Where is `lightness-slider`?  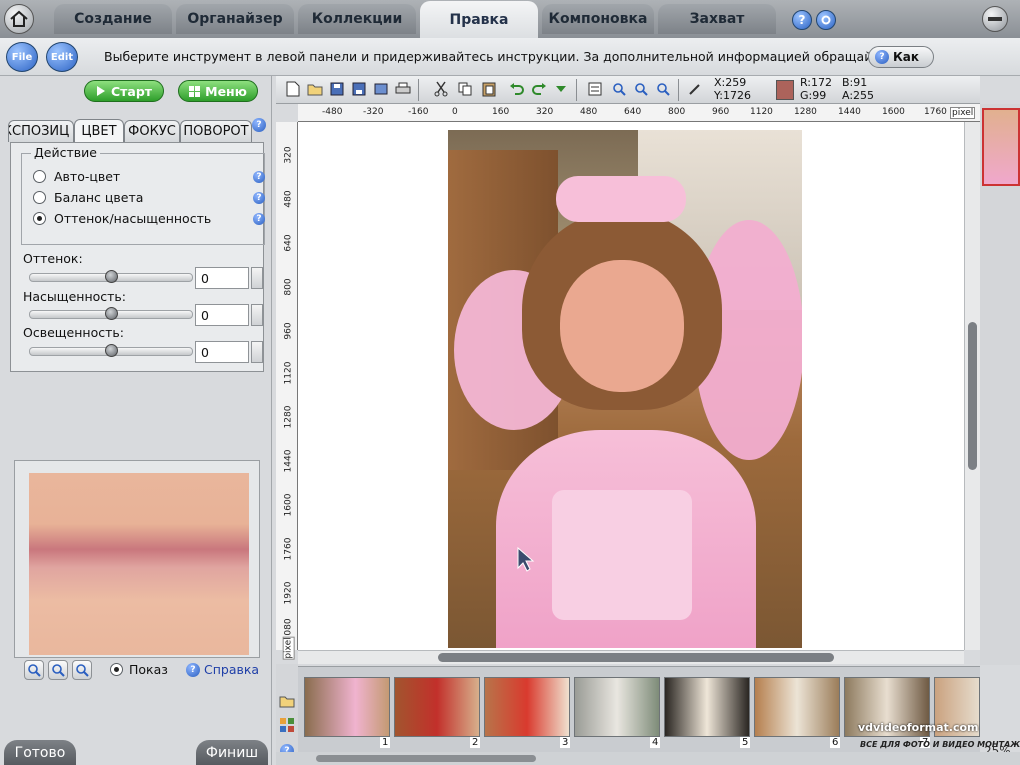 lightness-slider is located at coordinates (111, 350).